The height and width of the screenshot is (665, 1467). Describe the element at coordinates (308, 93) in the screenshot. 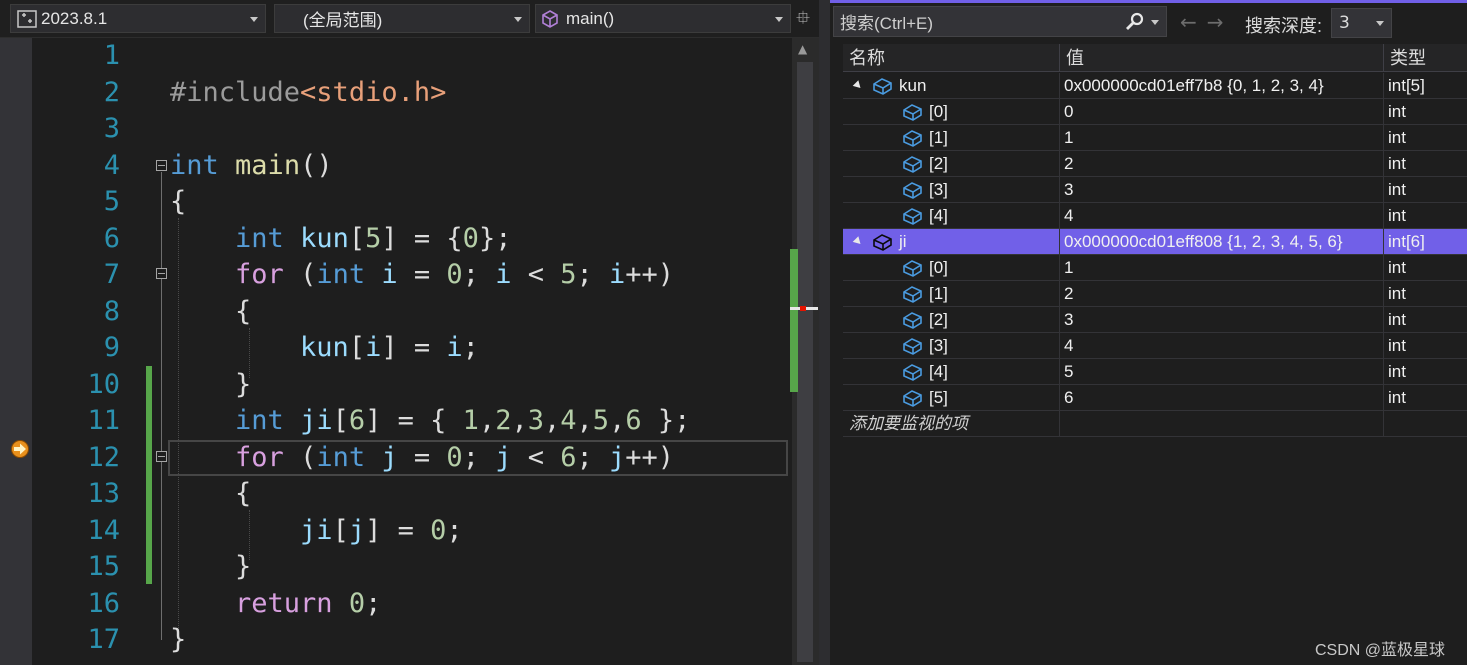

I see `code-line: #include<stdio.h>` at that location.